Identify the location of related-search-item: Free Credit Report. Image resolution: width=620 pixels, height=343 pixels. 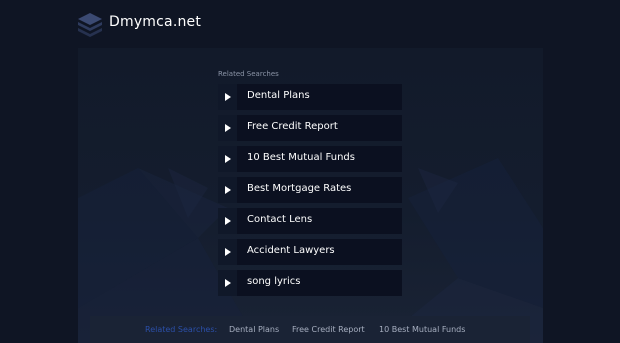
(310, 128).